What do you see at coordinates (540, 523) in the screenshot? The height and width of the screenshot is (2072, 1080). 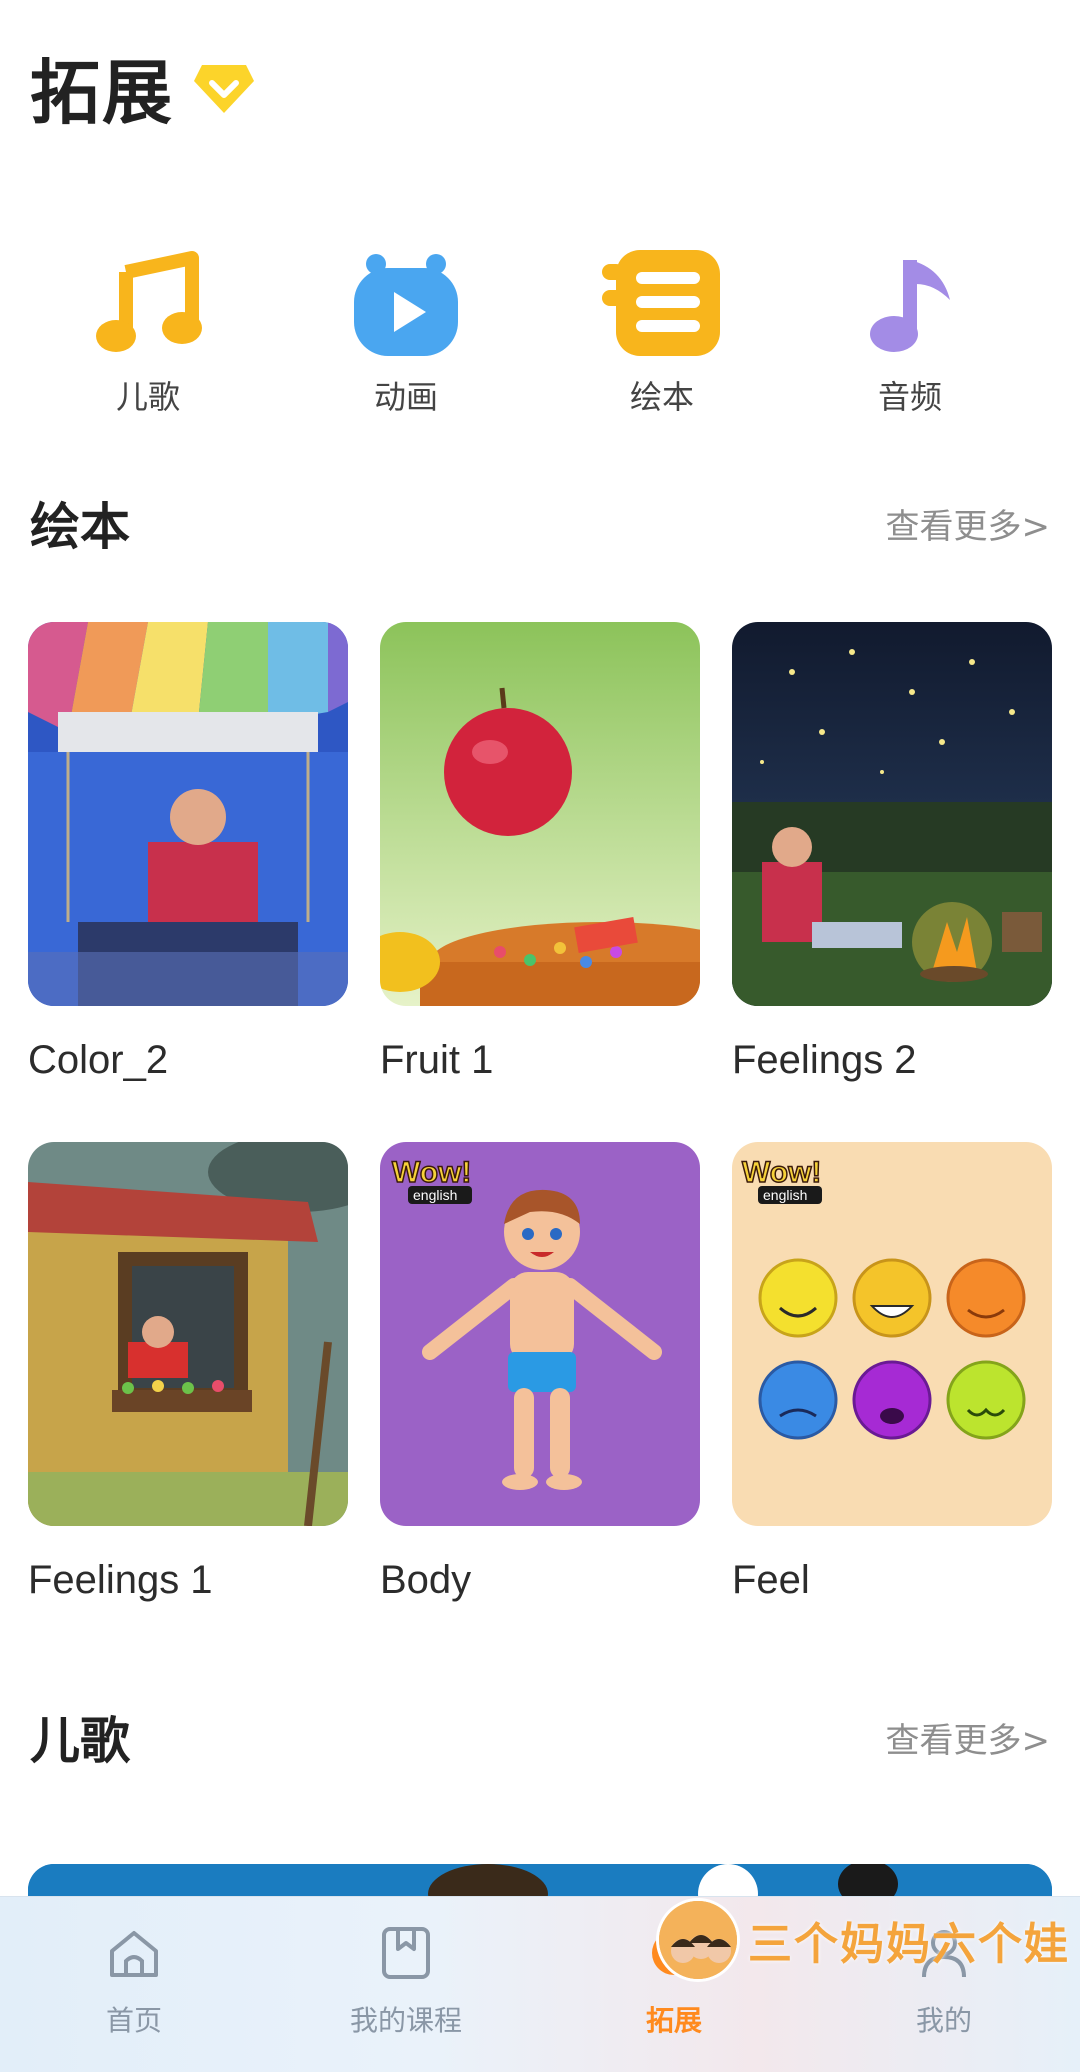 I see `section-header-picture-books: 绘本 查看更多>` at bounding box center [540, 523].